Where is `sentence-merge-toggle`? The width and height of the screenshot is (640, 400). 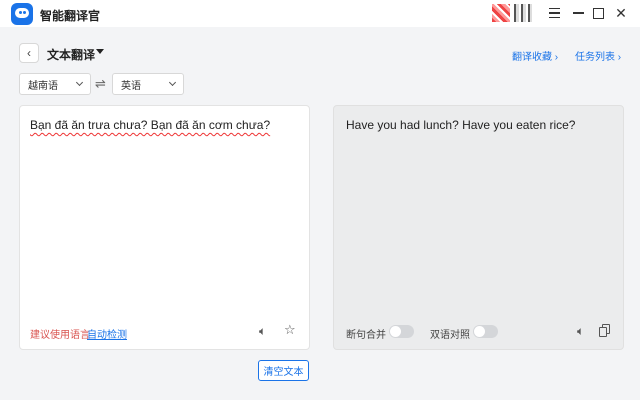
sentence-merge-toggle is located at coordinates (401, 331).